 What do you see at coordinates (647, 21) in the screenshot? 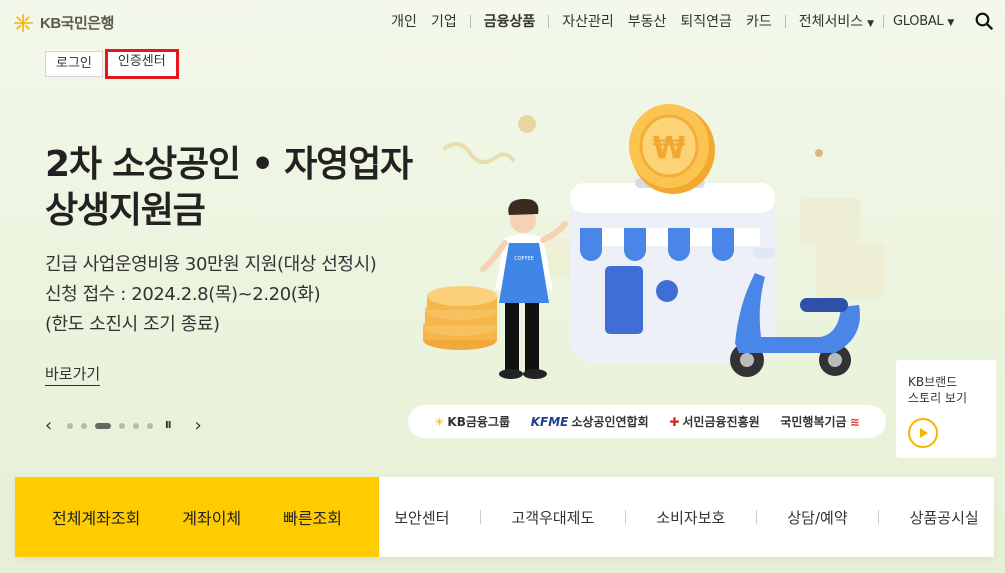
I see `nav-realestate: 부동산` at bounding box center [647, 21].